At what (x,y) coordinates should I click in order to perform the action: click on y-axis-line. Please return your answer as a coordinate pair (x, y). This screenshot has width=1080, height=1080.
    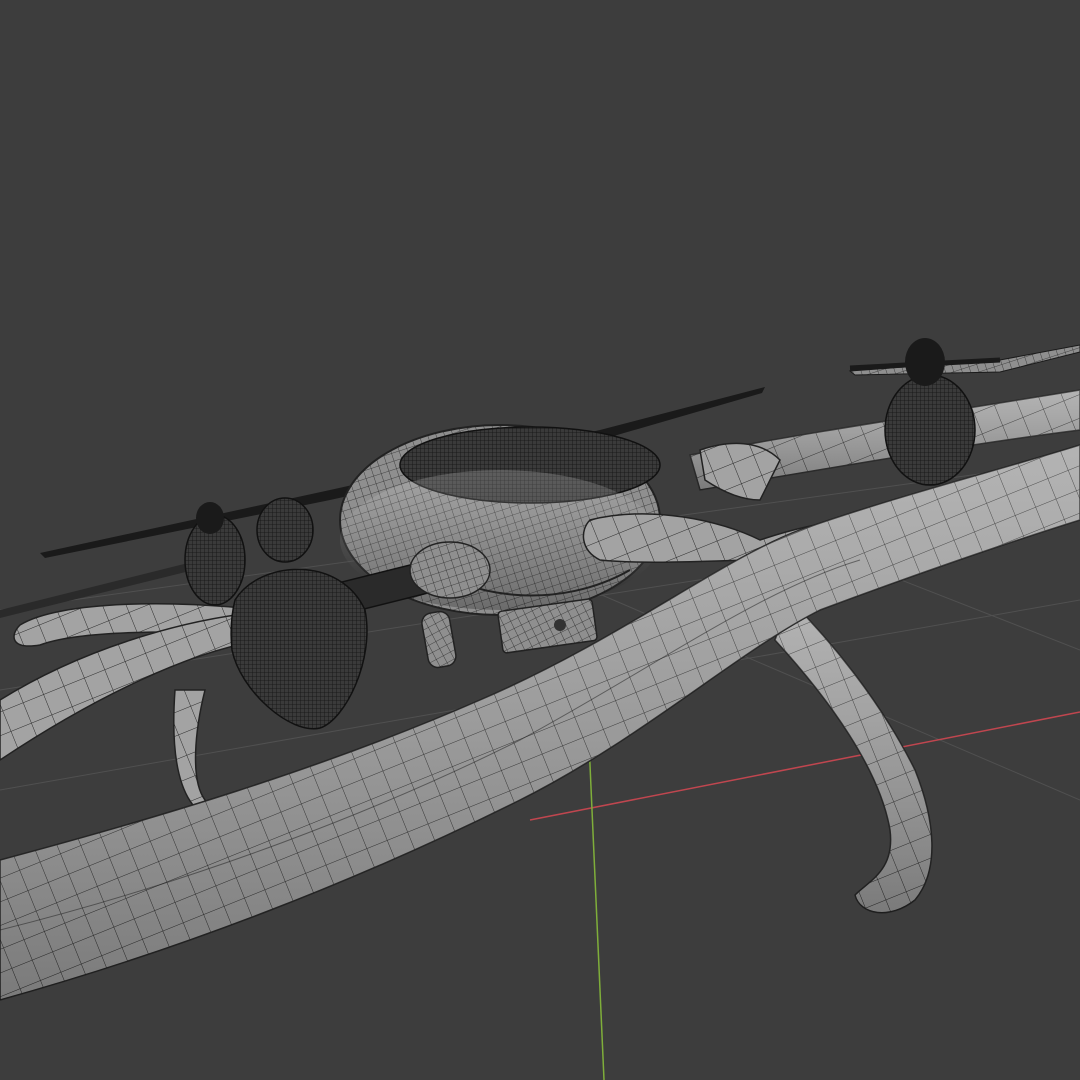
    Looking at the image, I should click on (596, 899).